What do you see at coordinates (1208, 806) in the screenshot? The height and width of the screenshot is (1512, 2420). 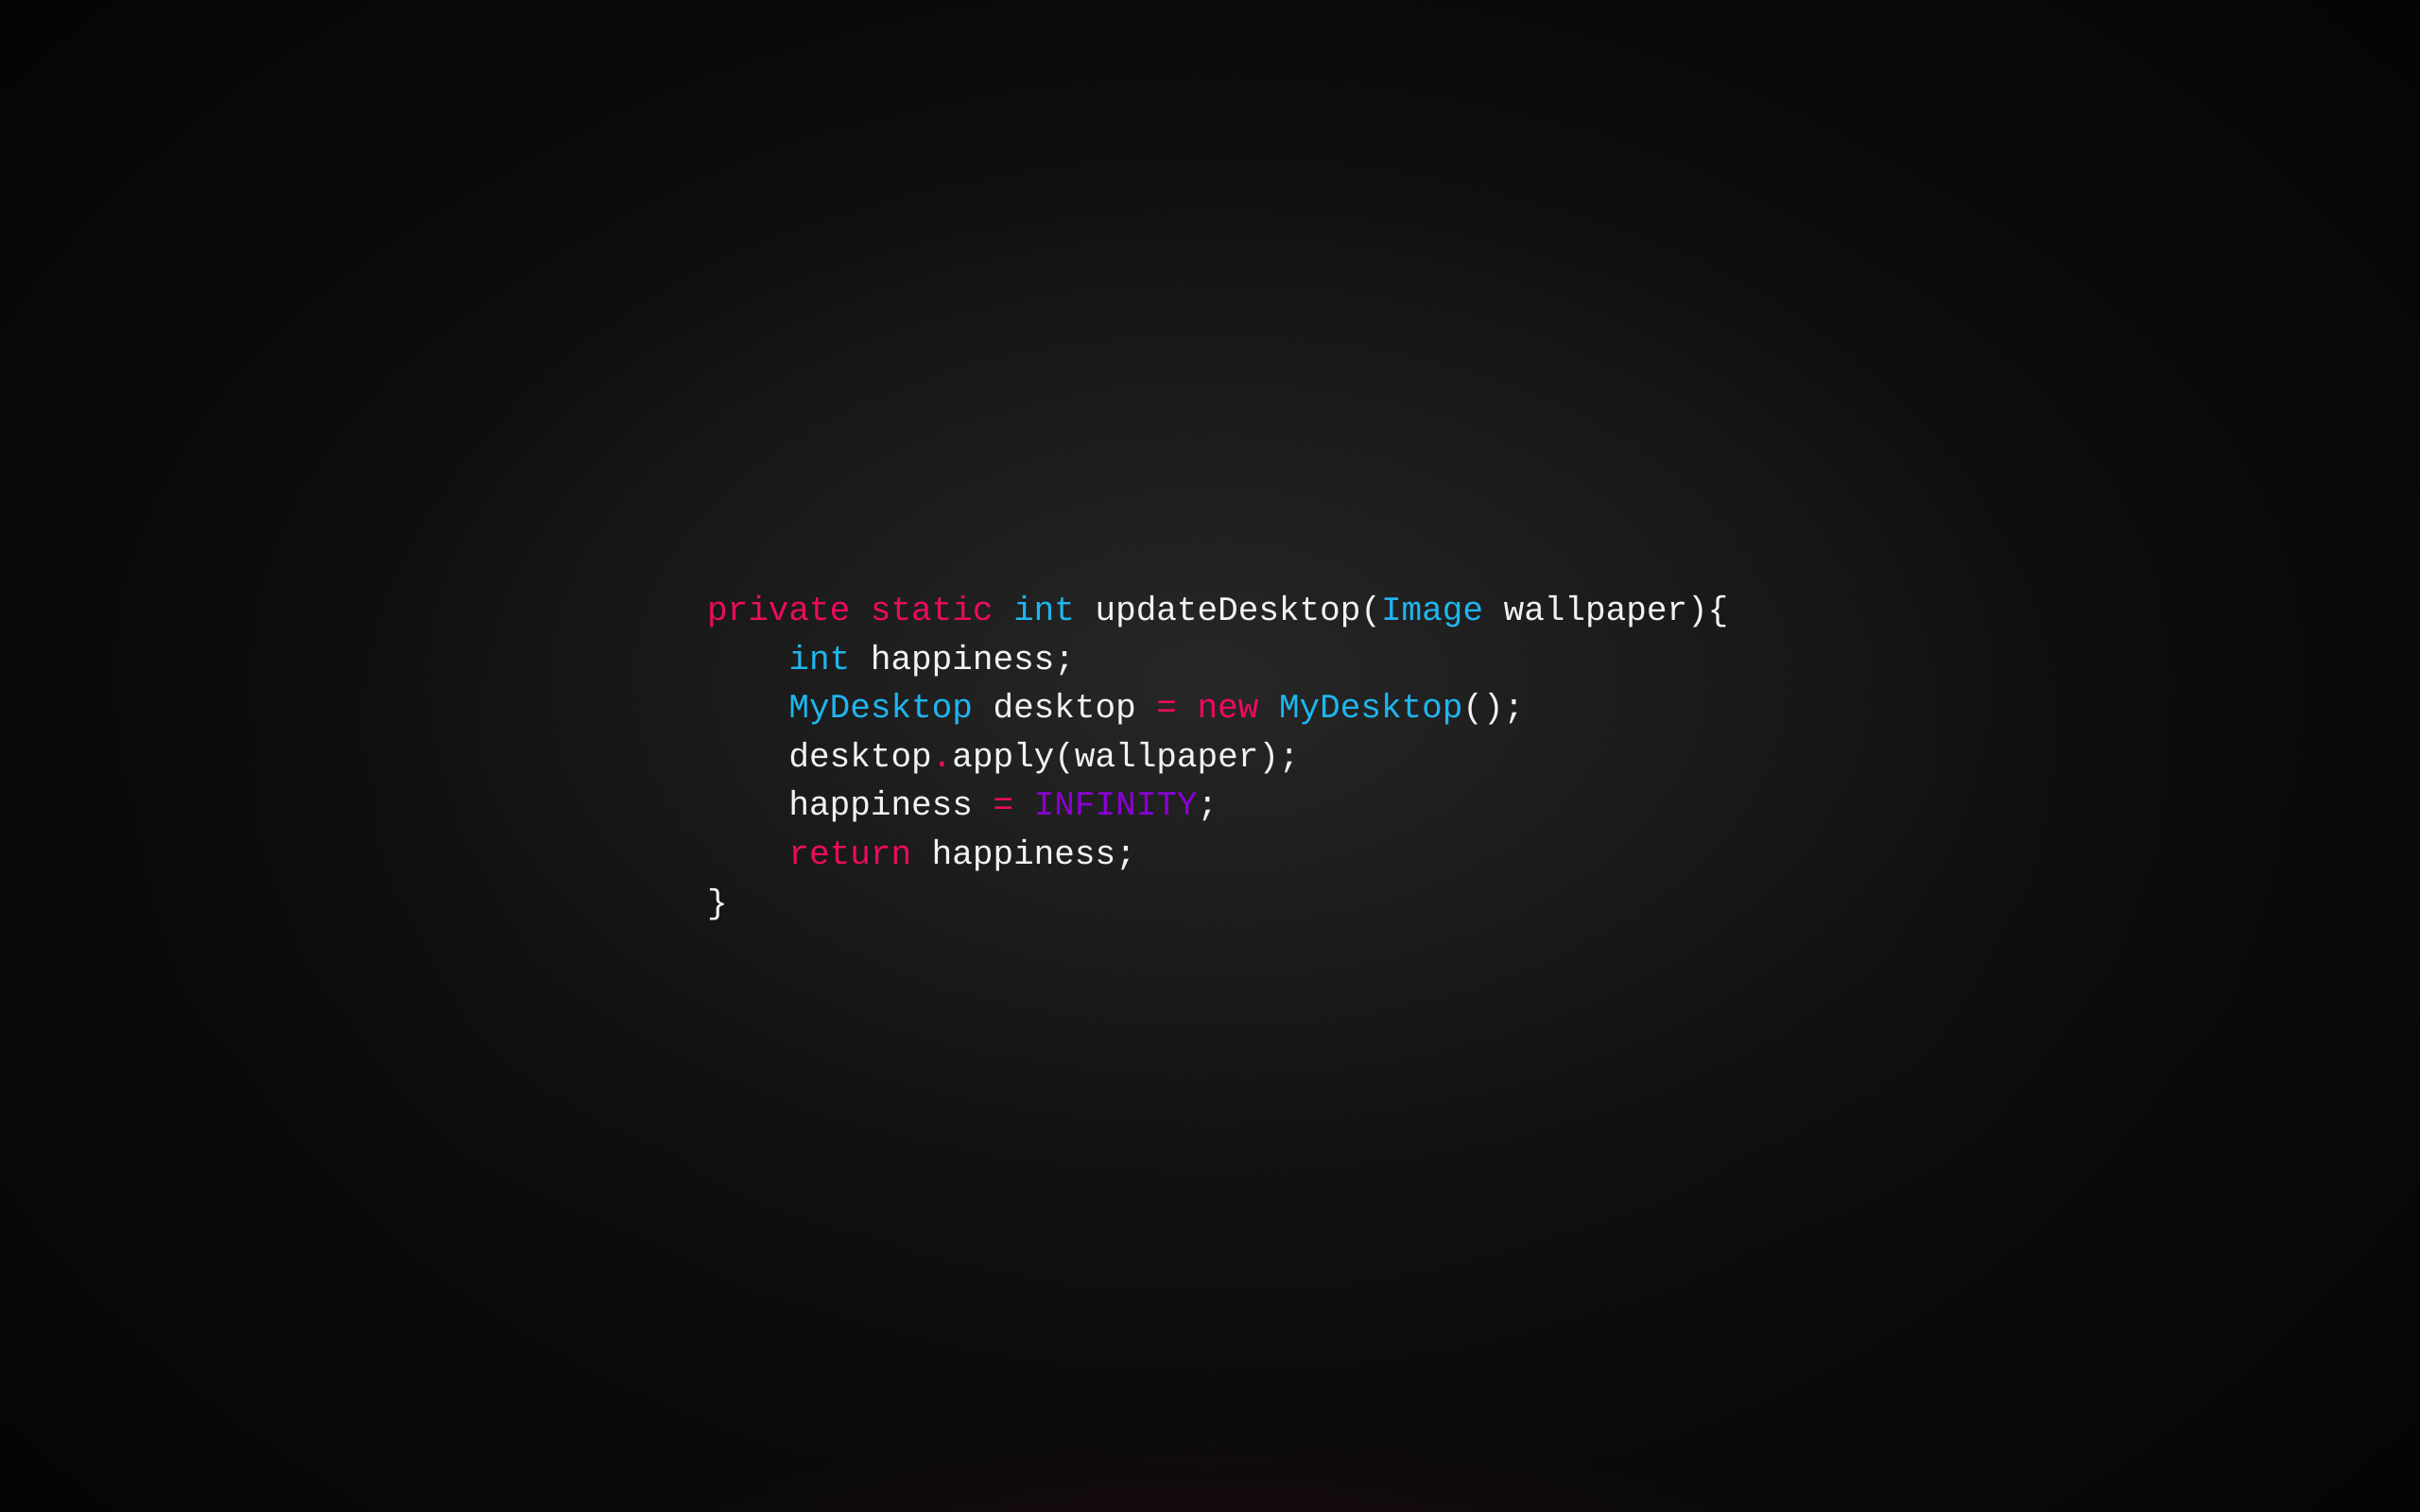 I see `code-token-plain: ;` at bounding box center [1208, 806].